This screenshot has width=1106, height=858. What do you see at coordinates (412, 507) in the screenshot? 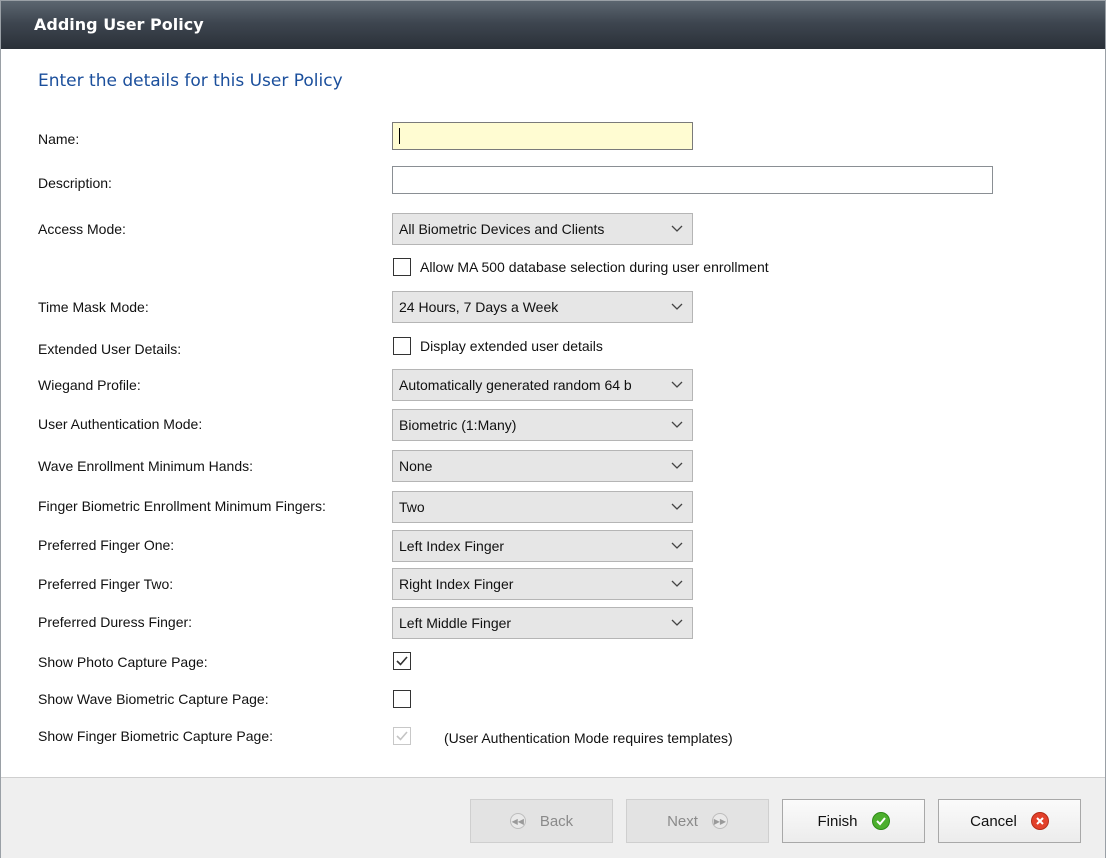
I see `finger-min-fingers-value: Two` at bounding box center [412, 507].